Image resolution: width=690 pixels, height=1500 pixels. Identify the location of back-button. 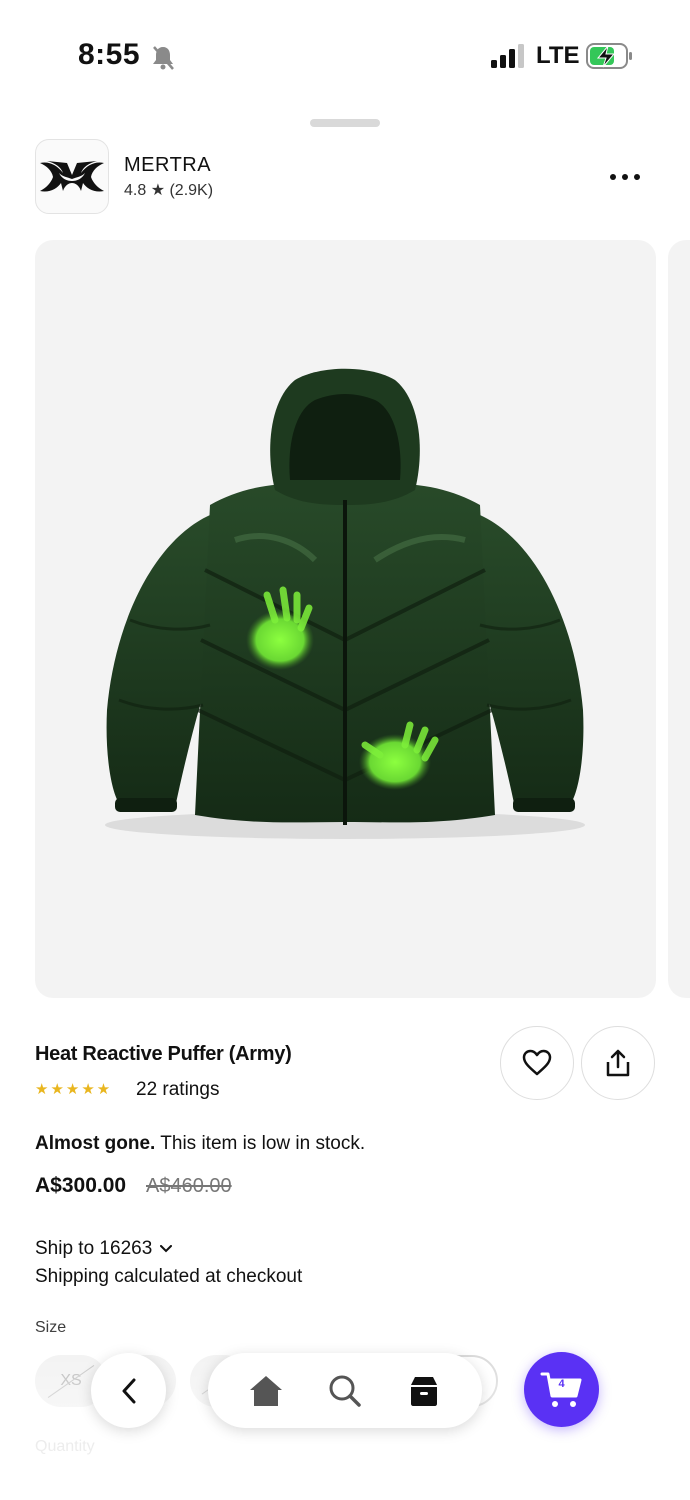
(128, 1390).